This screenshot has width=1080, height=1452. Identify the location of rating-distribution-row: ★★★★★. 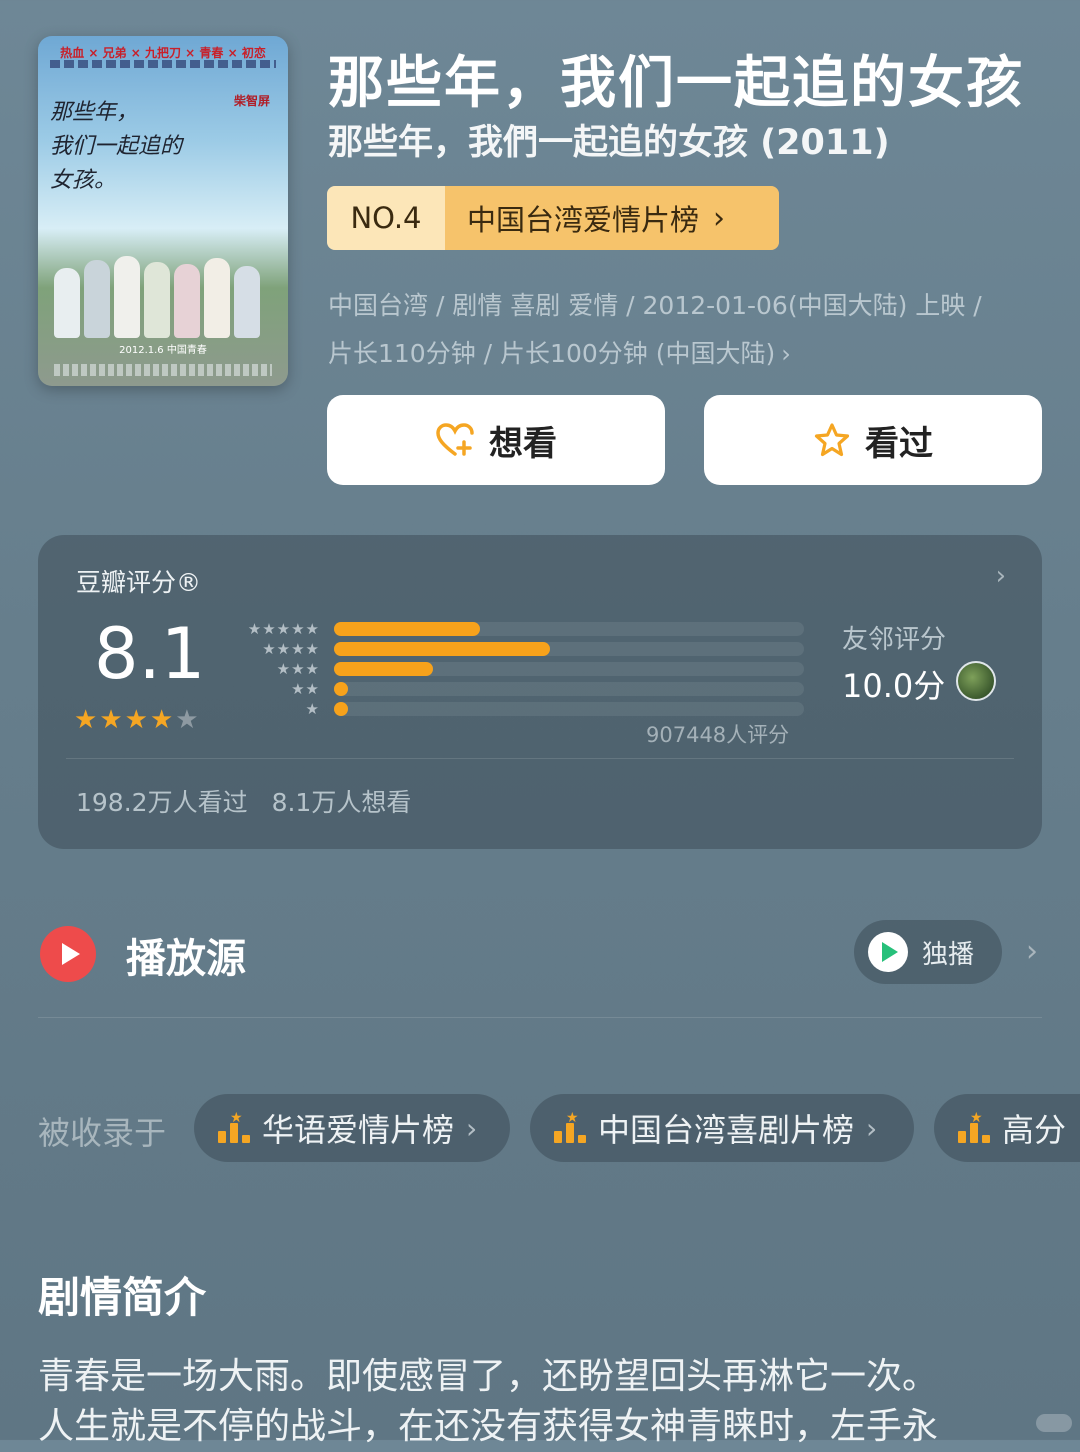
(522, 629).